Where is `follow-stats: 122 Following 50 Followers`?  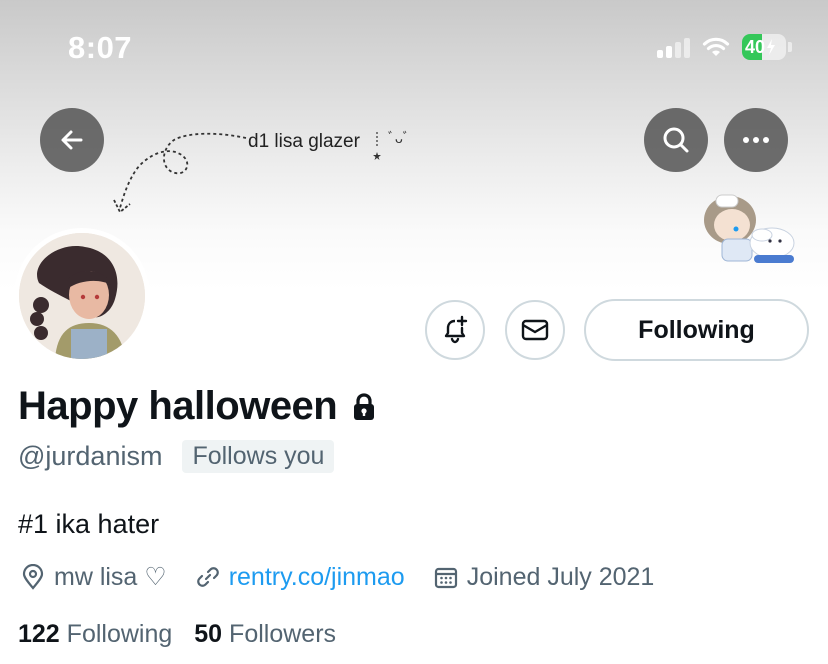 follow-stats: 122 Following 50 Followers is located at coordinates (177, 634).